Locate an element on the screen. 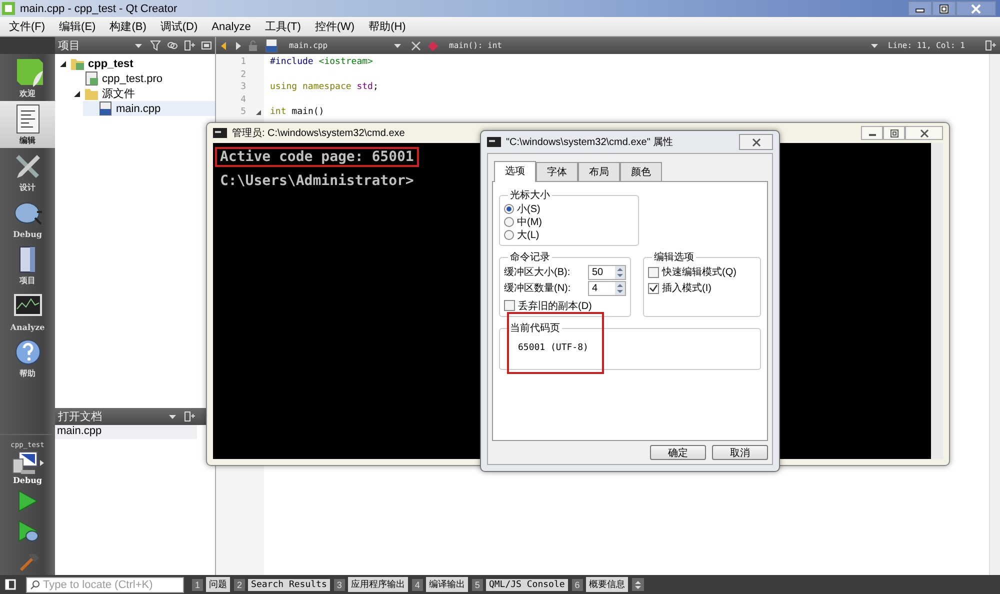  window-title: main.cpp - cpp_test - Qt Creator is located at coordinates (99, 8).